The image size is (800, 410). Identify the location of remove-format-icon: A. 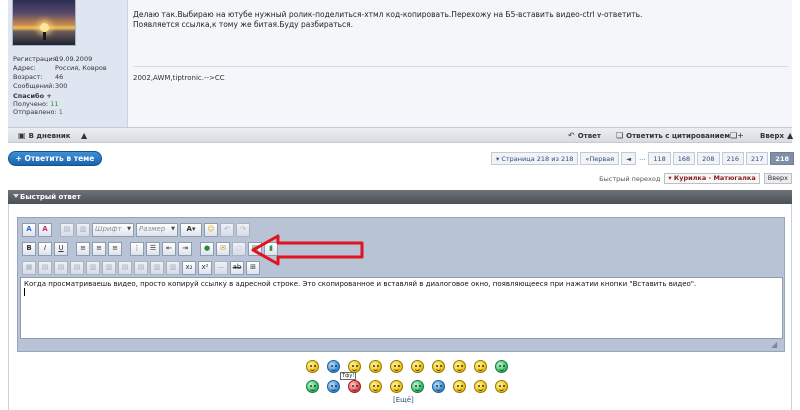
(45, 229).